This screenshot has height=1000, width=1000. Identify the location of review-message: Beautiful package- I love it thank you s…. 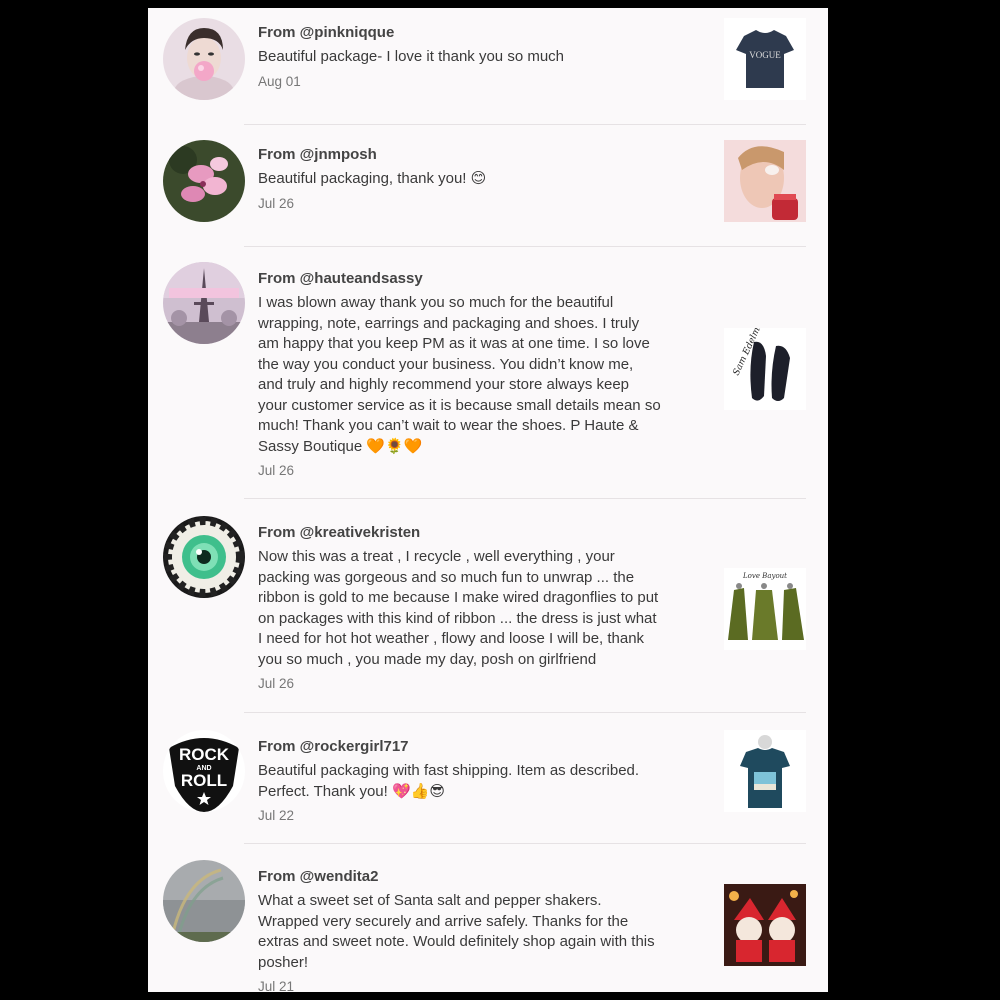
(411, 56).